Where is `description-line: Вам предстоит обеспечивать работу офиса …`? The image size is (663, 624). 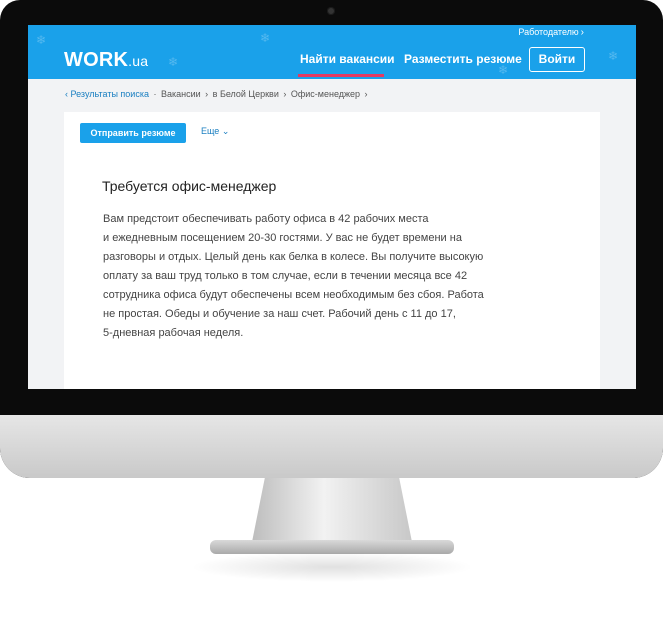
description-line: Вам предстоит обеспечивать работу офиса … is located at coordinates (266, 219).